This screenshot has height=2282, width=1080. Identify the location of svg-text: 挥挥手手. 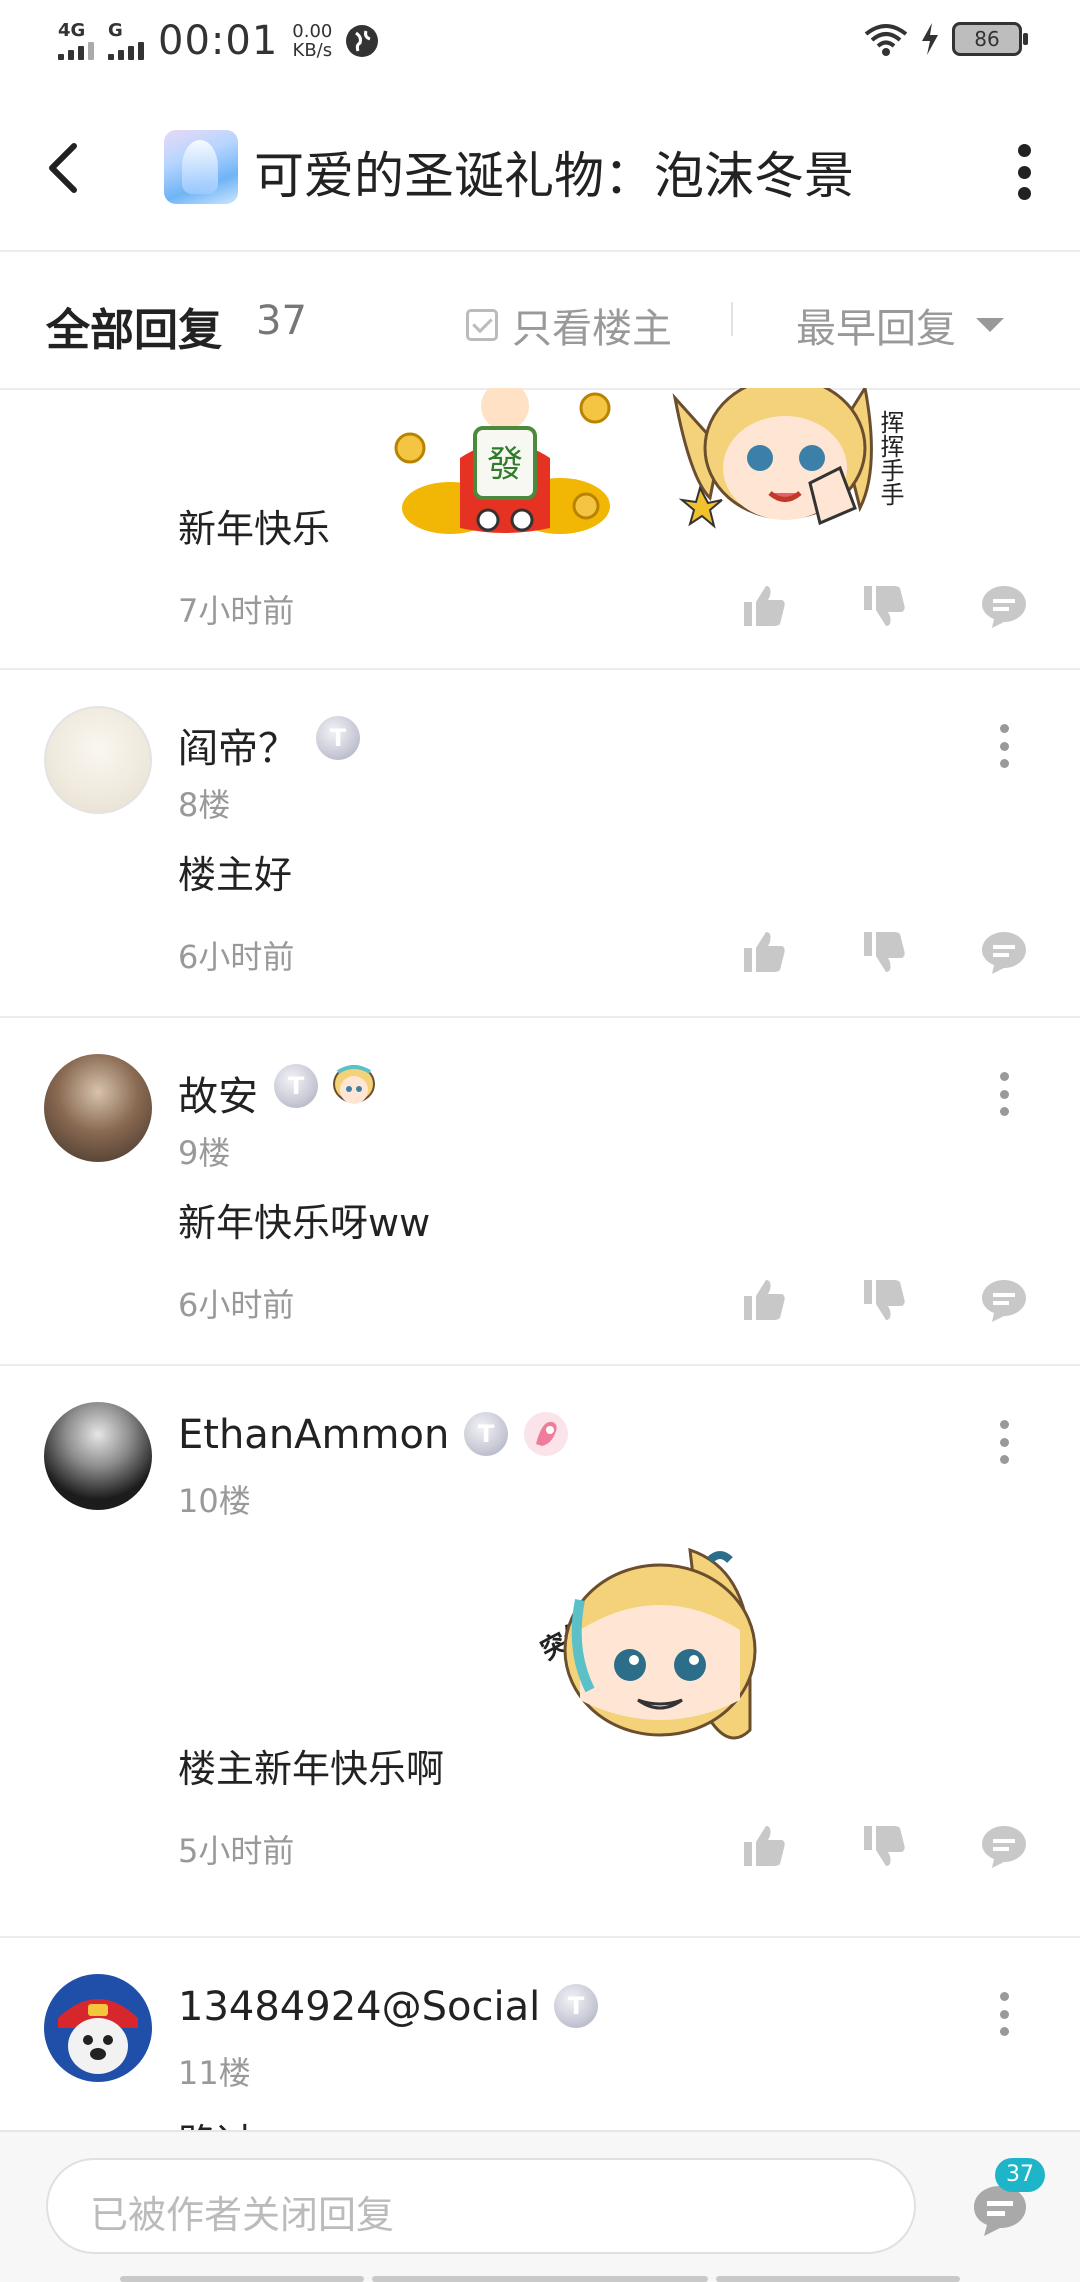
(890, 458).